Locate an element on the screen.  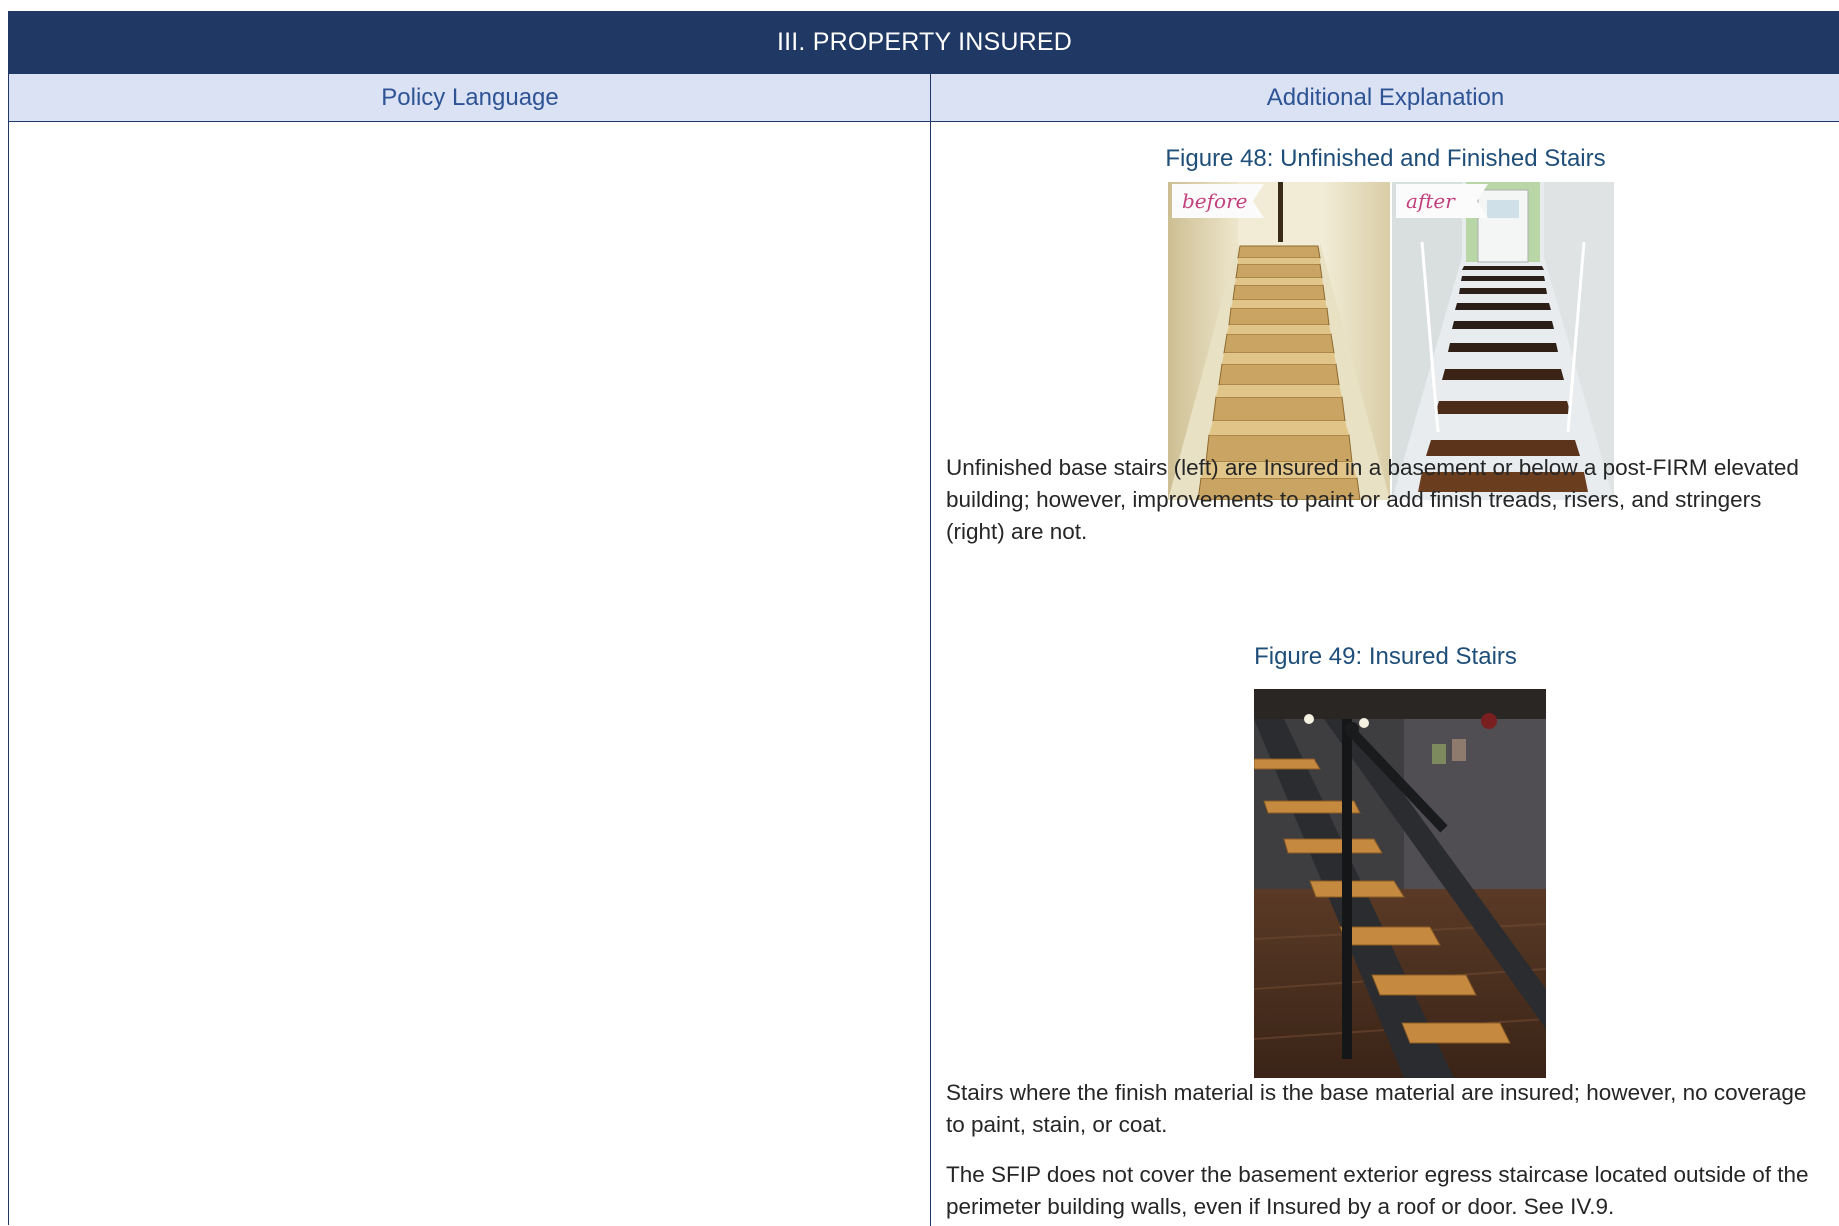
additional-explanation-header: Additional Explanation is located at coordinates (1385, 97).